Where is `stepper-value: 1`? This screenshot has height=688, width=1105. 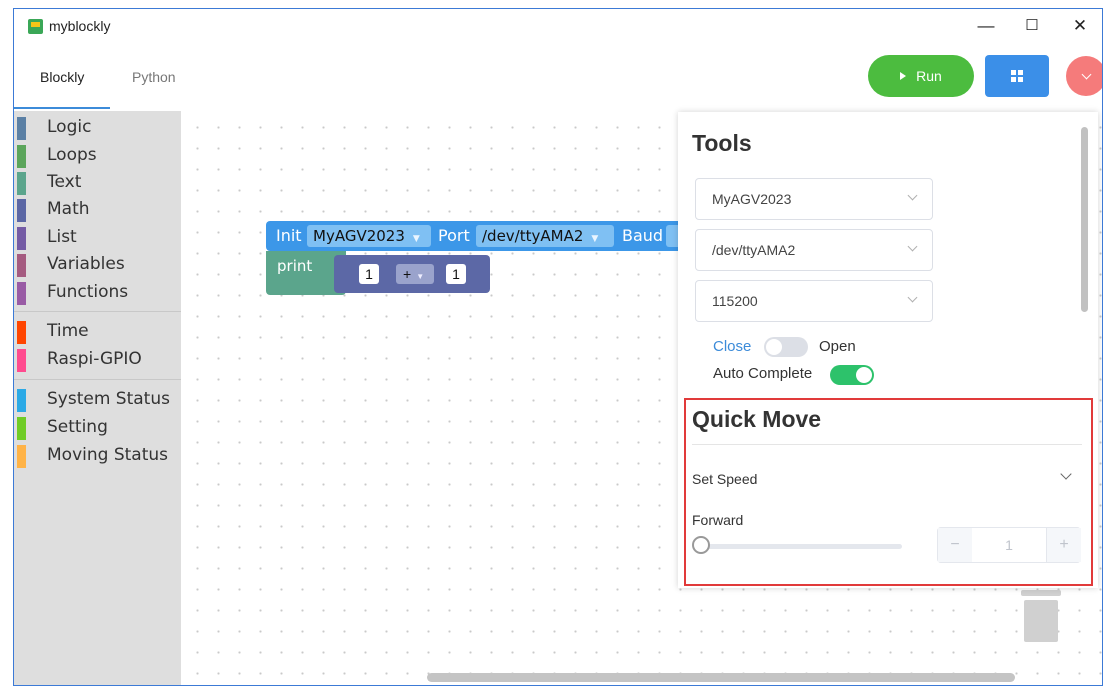
stepper-value: 1 is located at coordinates (1009, 545).